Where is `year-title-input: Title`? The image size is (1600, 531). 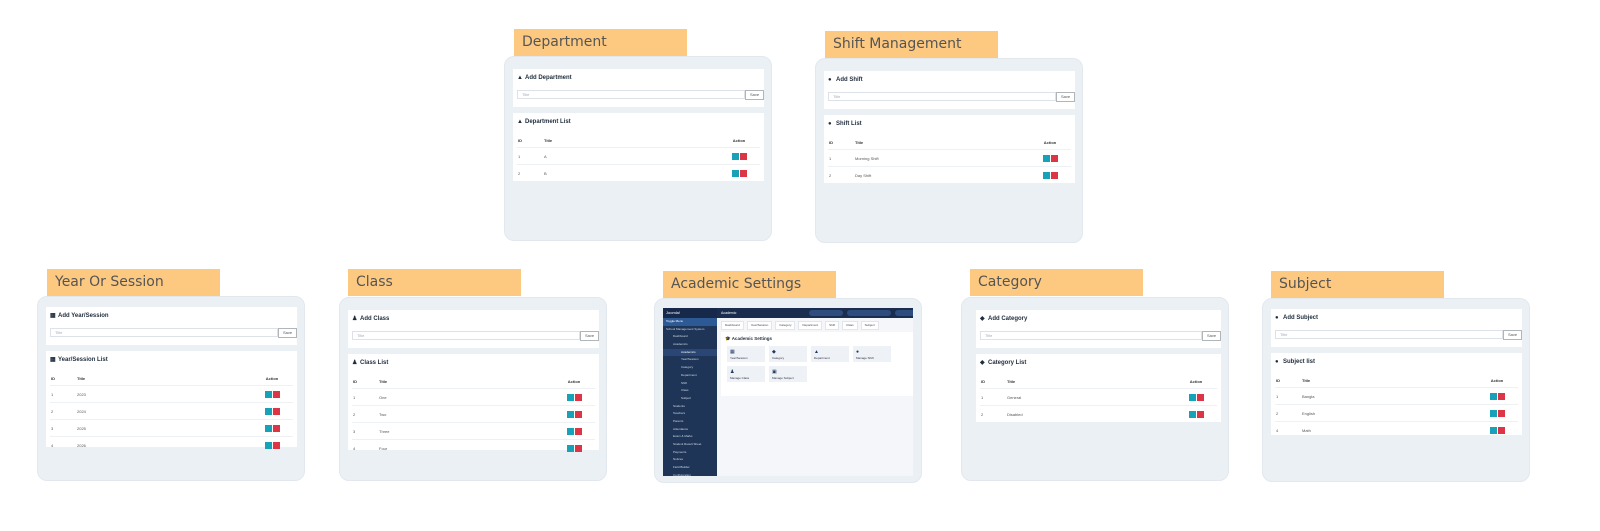 year-title-input: Title is located at coordinates (164, 332).